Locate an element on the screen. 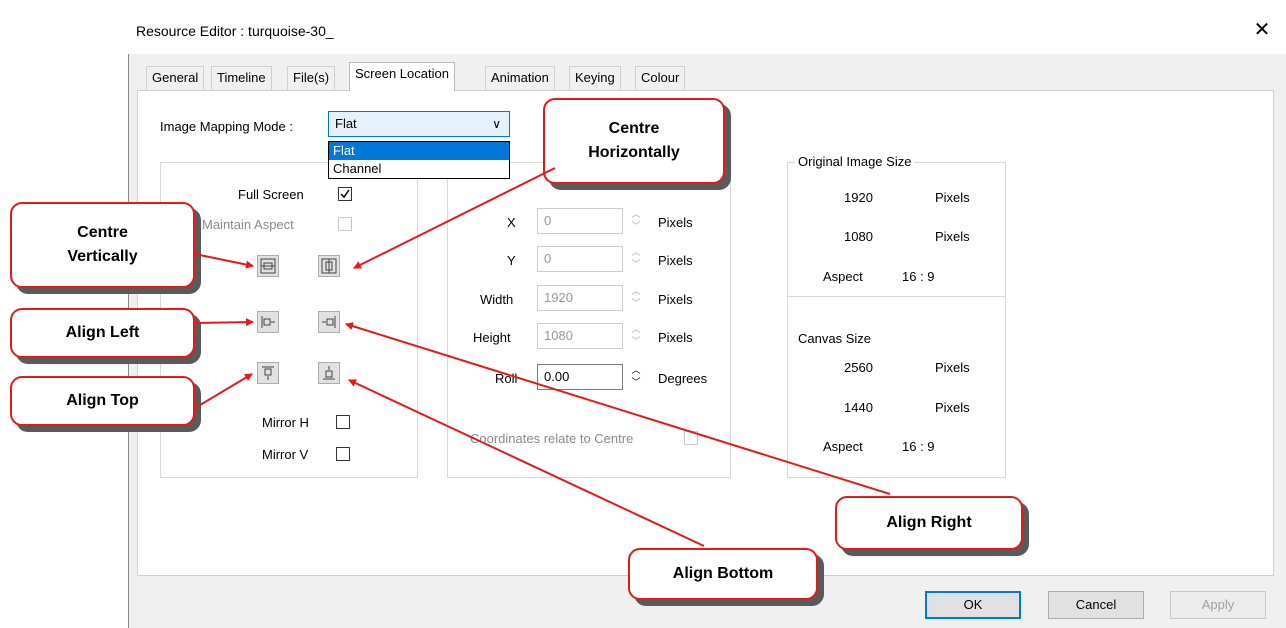  canvas-aspect-label: Aspect is located at coordinates (843, 446).